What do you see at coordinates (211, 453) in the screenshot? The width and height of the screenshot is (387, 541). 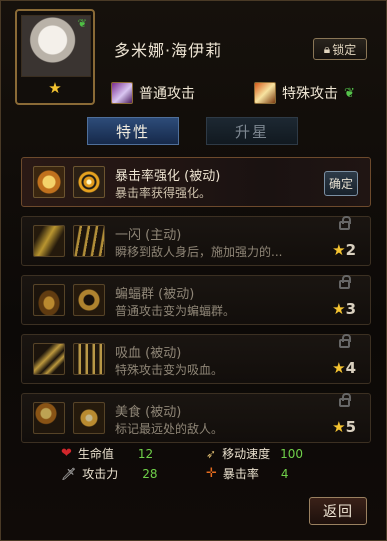 I see `wing-boot-icon: ➶` at bounding box center [211, 453].